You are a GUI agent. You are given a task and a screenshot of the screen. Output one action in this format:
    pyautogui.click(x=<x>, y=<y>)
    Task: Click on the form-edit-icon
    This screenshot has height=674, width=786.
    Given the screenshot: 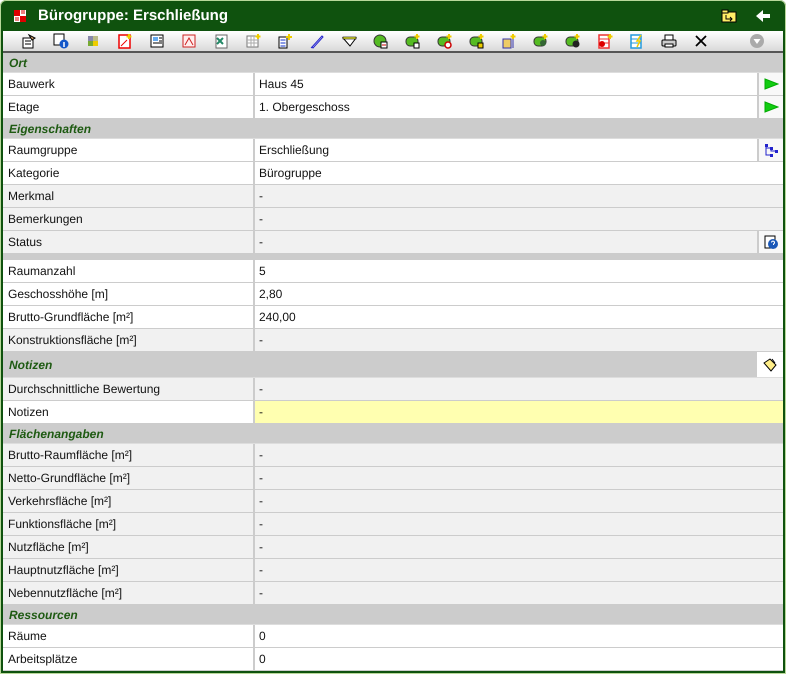 What is the action you would take?
    pyautogui.click(x=29, y=41)
    